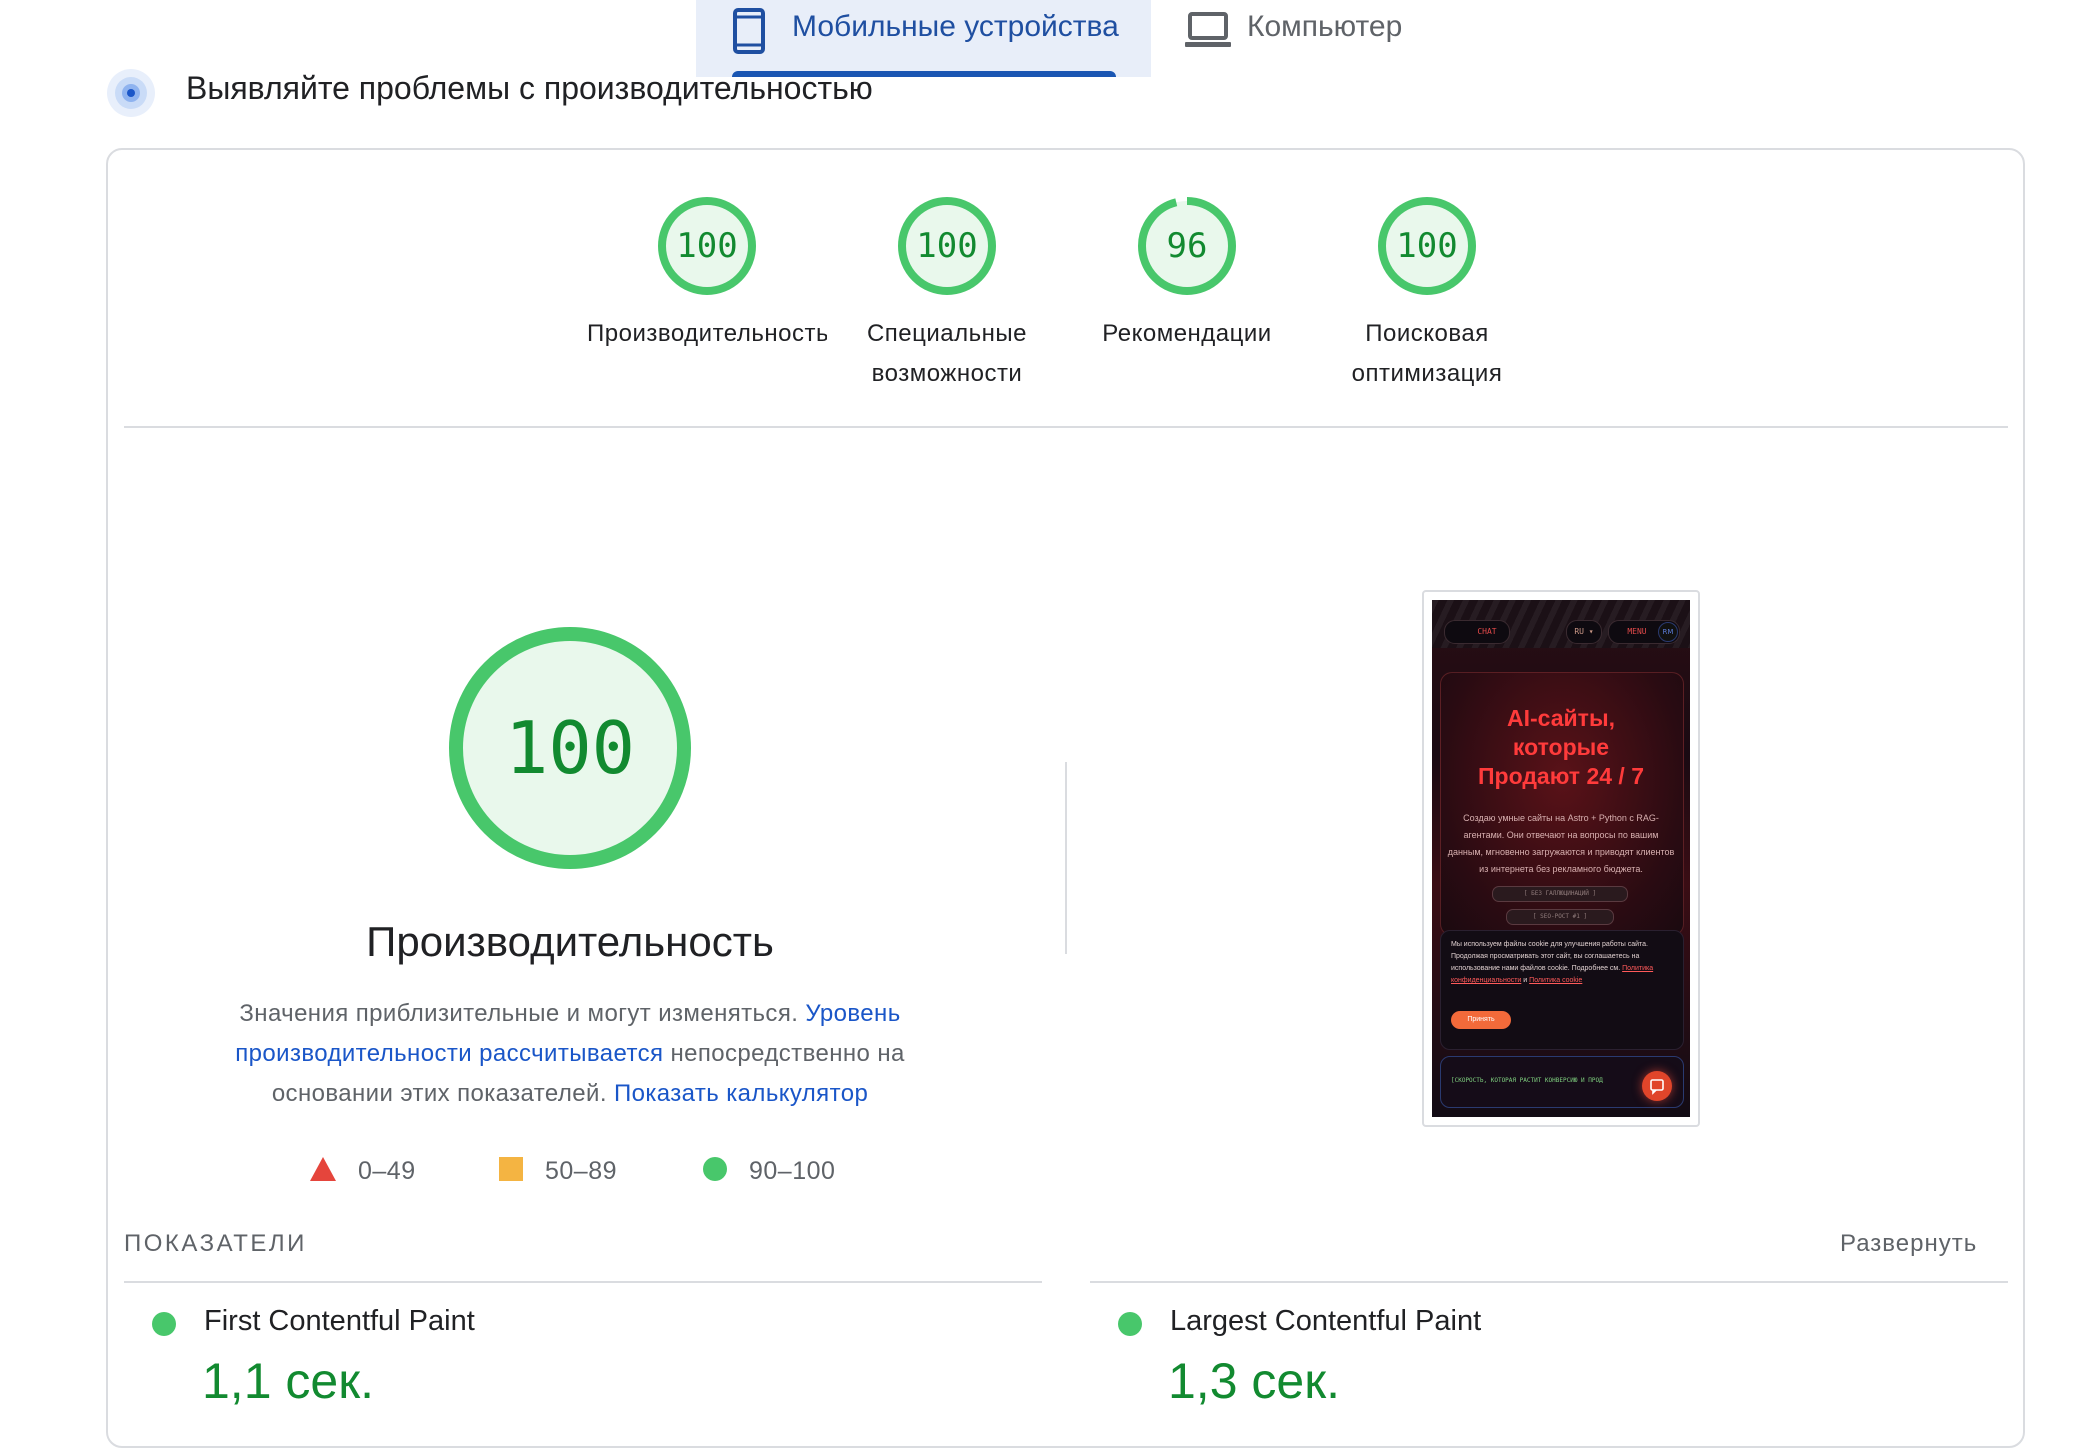 Image resolution: width=2092 pixels, height=1448 pixels. I want to click on preview-chat-label: CHAT, so click(1487, 631).